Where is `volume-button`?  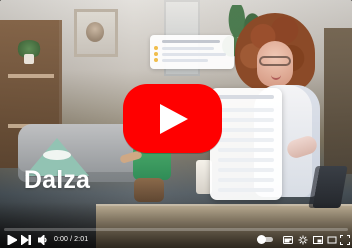 volume-button is located at coordinates (43, 240).